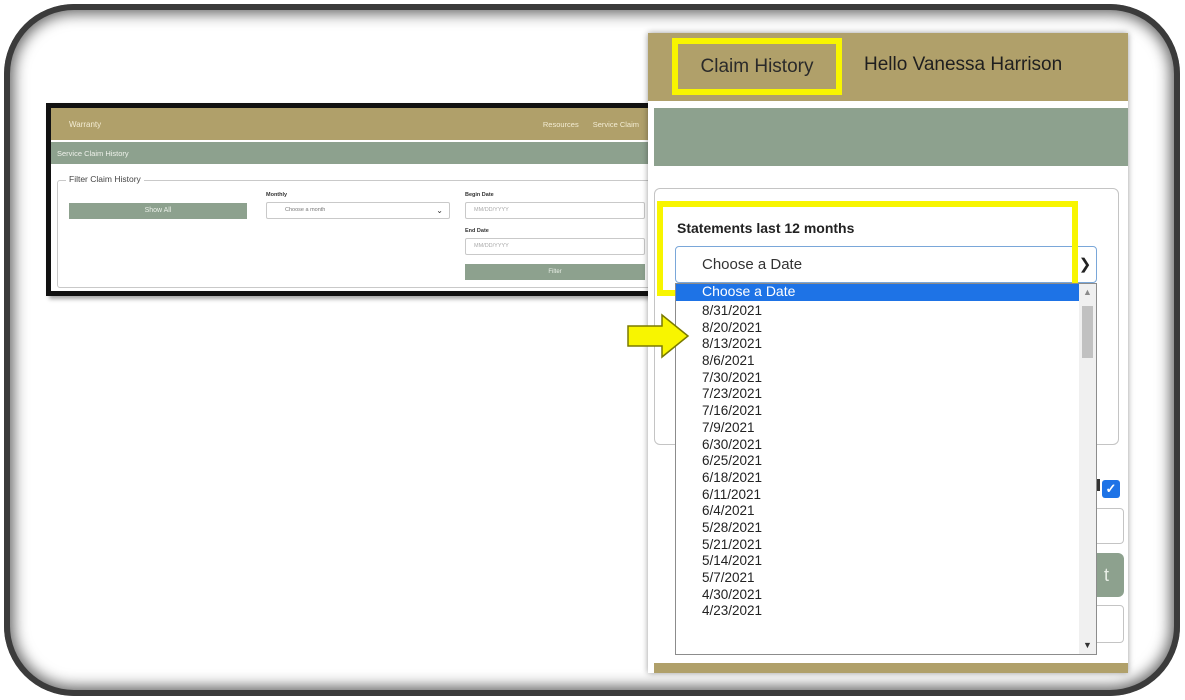 This screenshot has height=700, width=1185. I want to click on mini-nav-service-claim: Service Claim, so click(616, 124).